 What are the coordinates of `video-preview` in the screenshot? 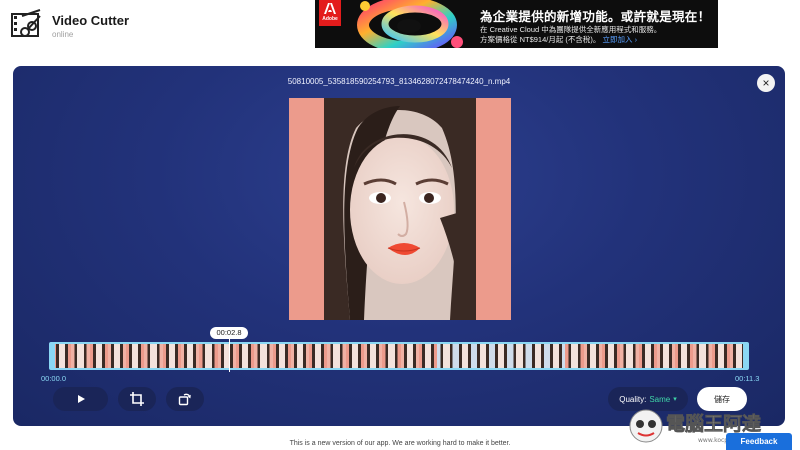 It's located at (400, 209).